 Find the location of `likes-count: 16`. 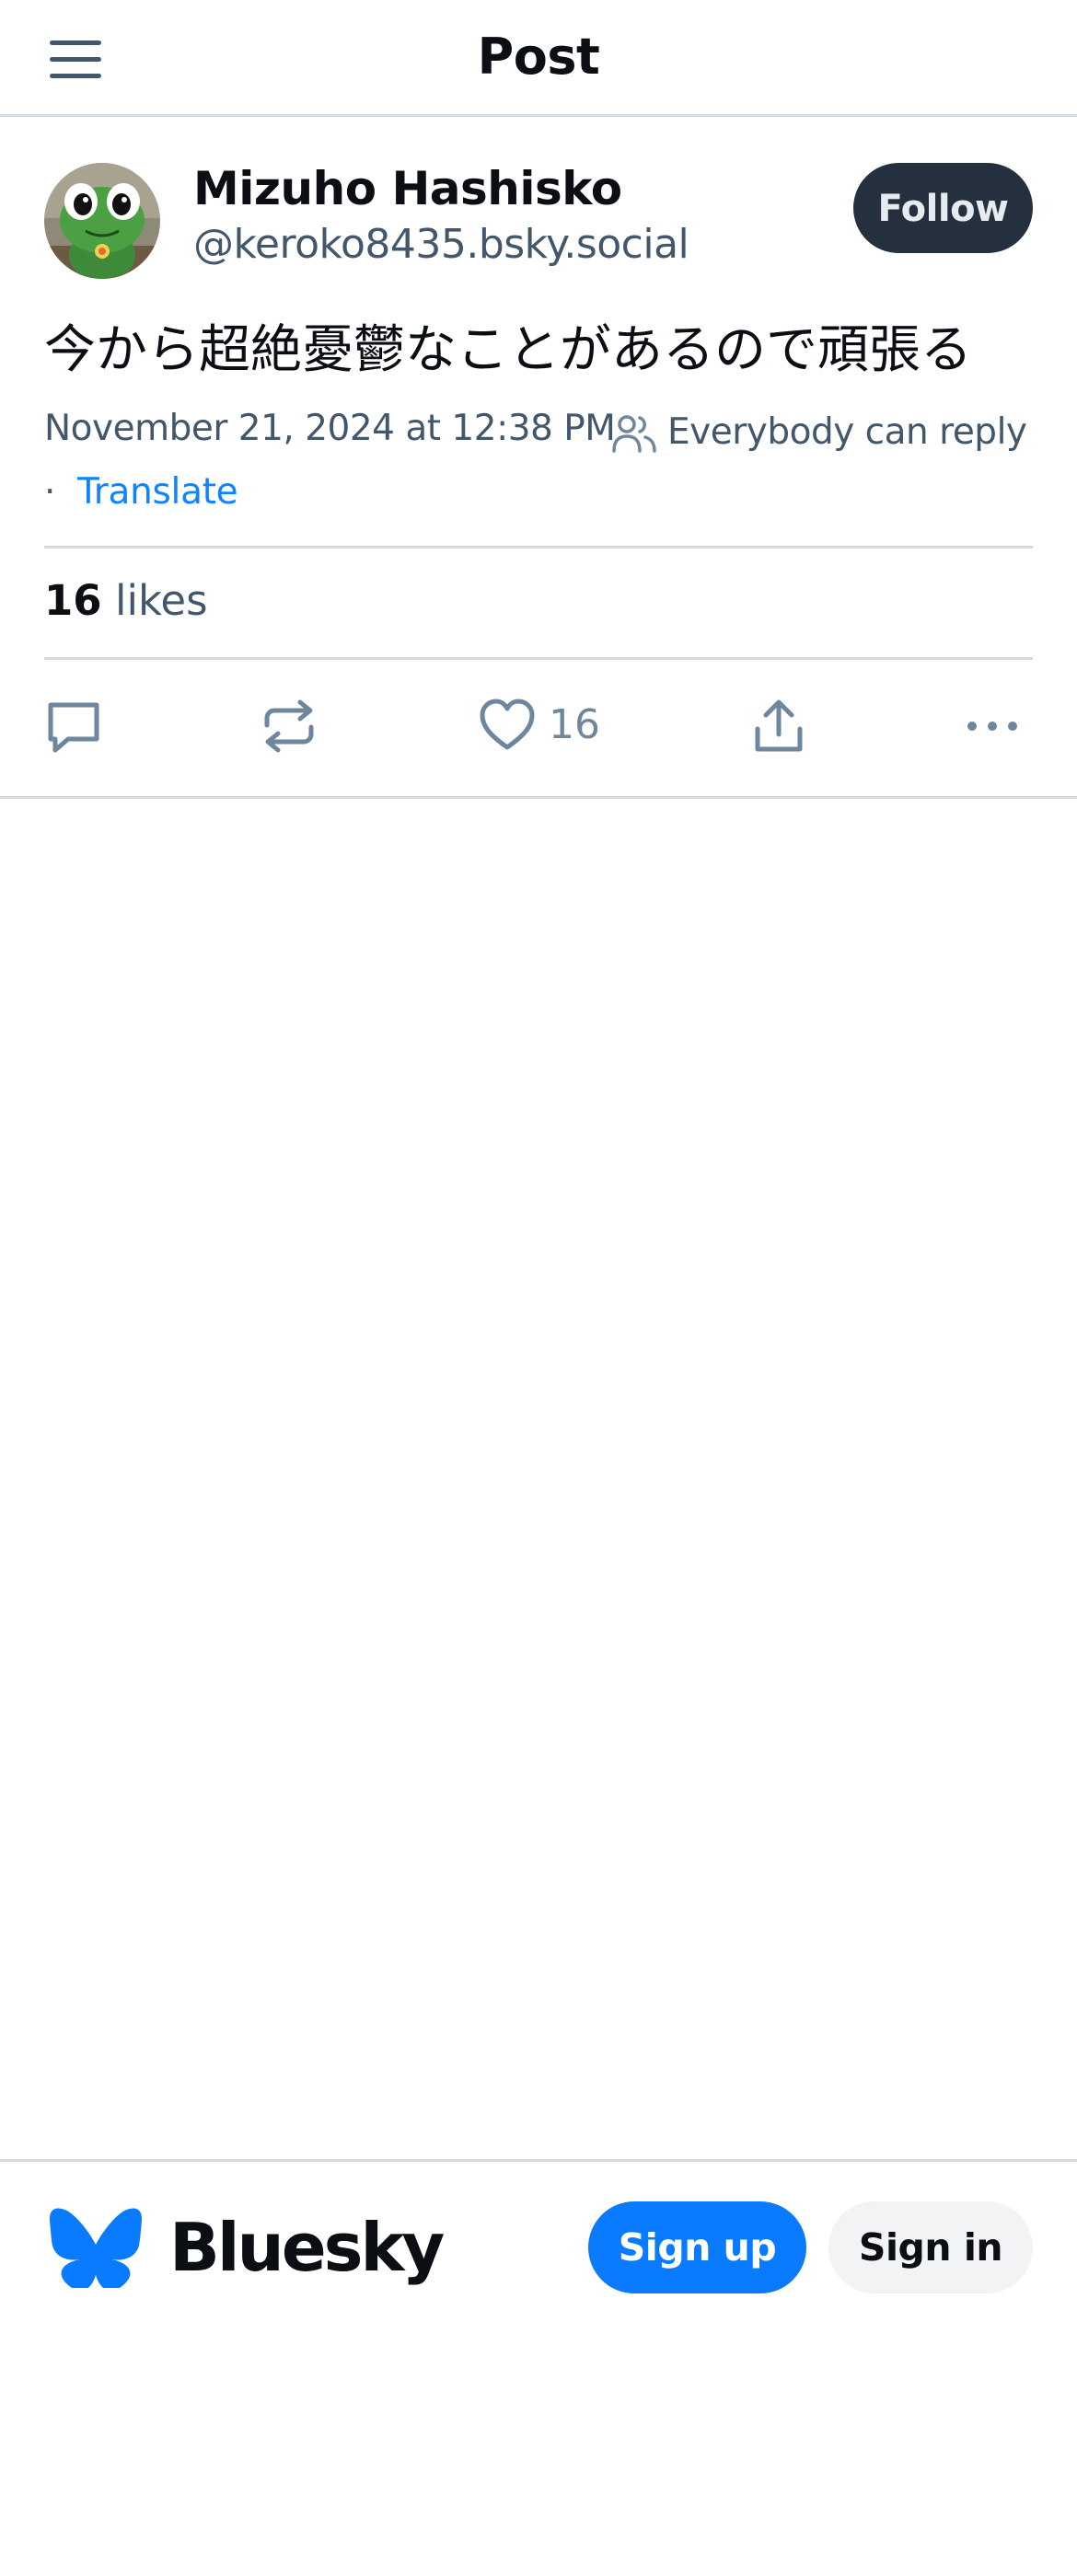

likes-count: 16 is located at coordinates (73, 600).